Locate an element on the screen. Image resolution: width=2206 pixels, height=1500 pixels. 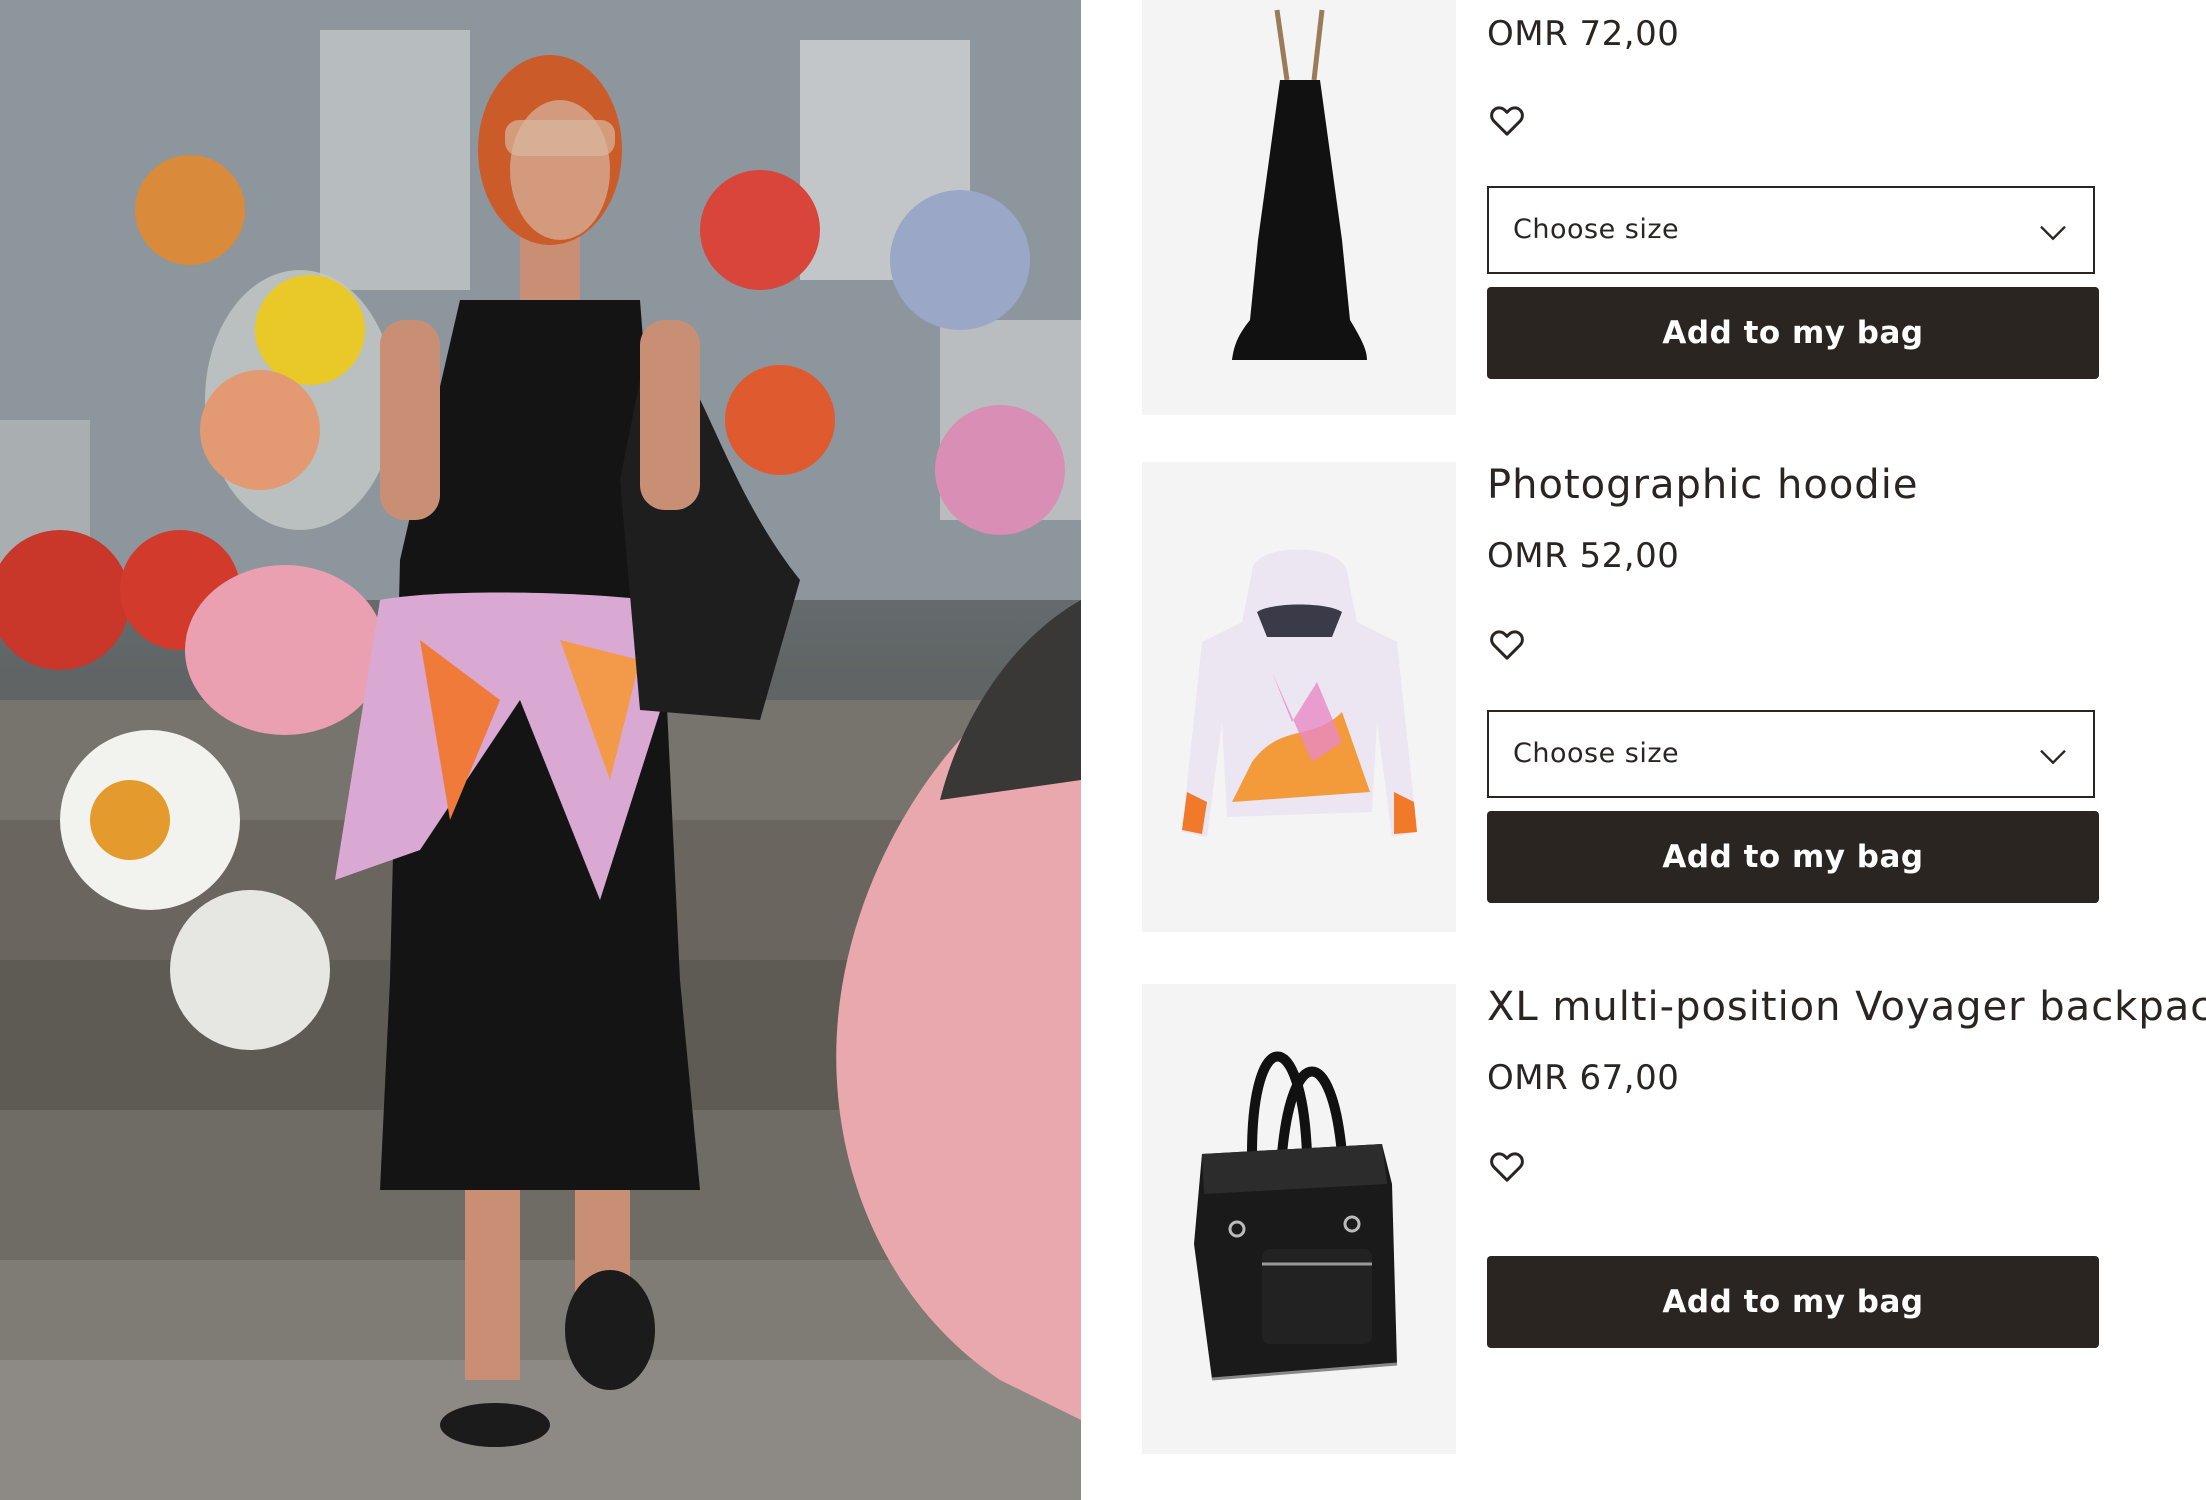
product-price: OMR 52,00 is located at coordinates (1583, 556).